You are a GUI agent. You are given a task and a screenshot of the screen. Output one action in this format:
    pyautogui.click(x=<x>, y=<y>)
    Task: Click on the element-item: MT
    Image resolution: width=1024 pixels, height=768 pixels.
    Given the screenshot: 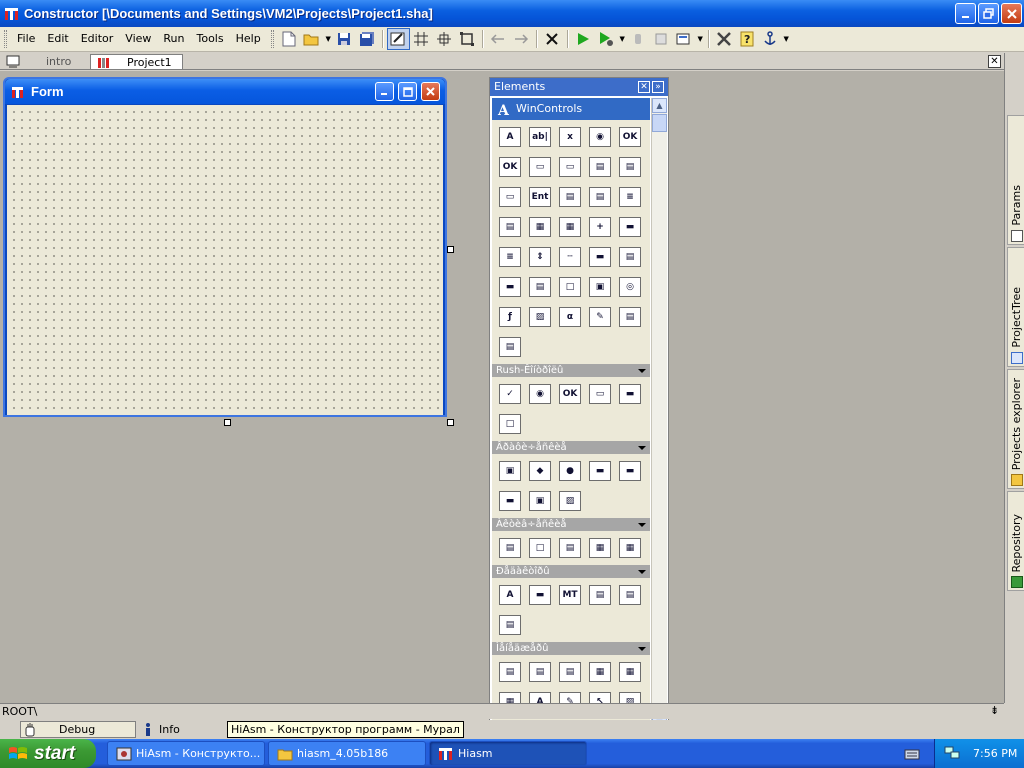 What is the action you would take?
    pyautogui.click(x=570, y=595)
    